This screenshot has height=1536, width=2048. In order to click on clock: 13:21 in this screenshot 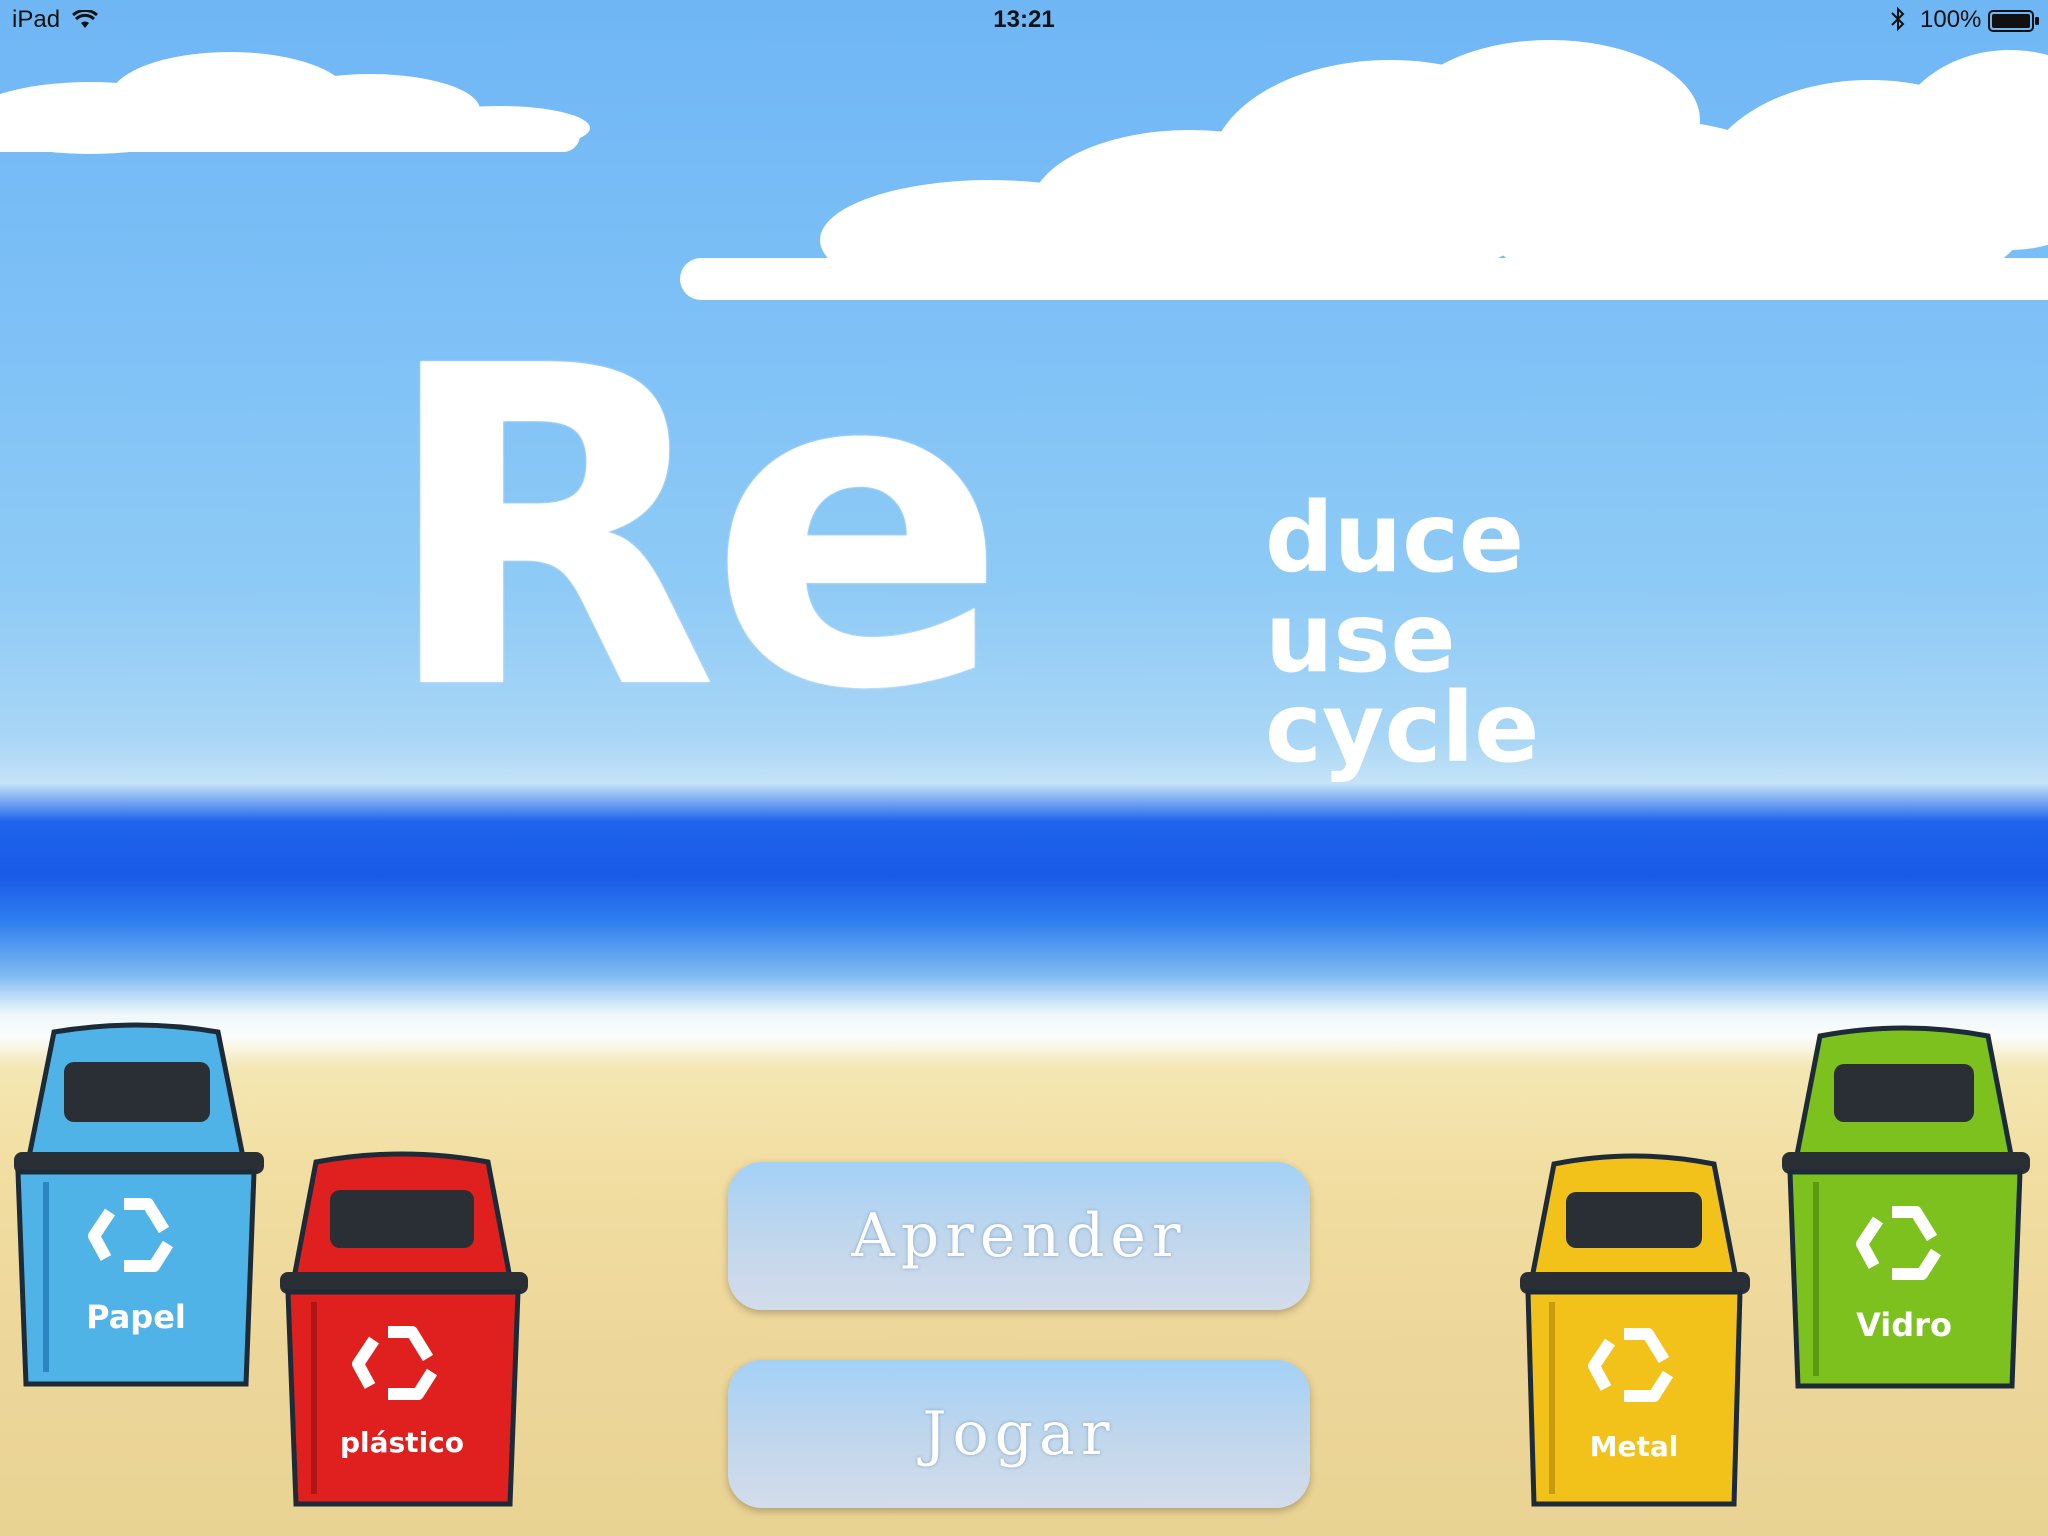, I will do `click(1024, 19)`.